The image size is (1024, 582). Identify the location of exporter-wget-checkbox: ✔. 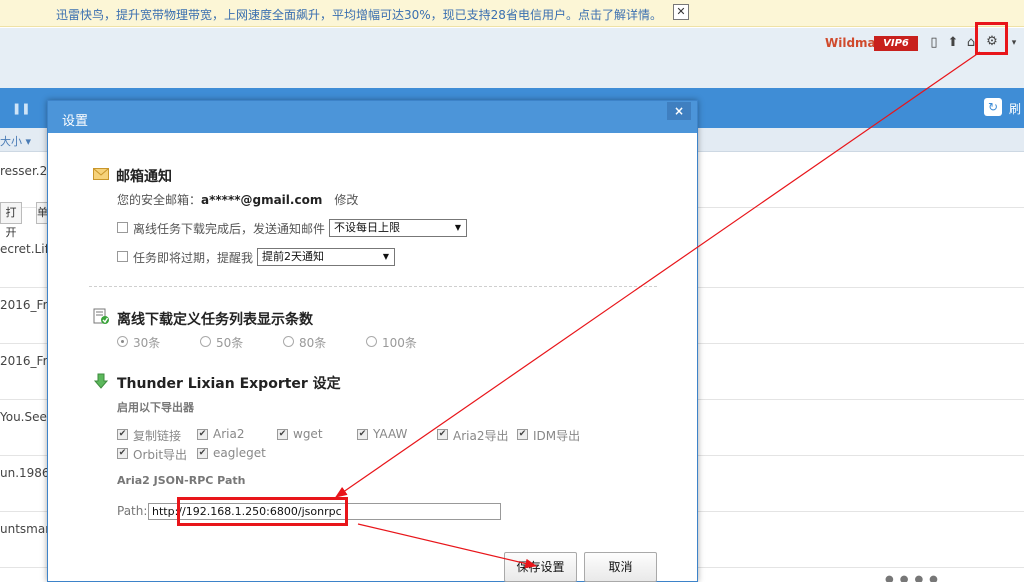
(282, 434).